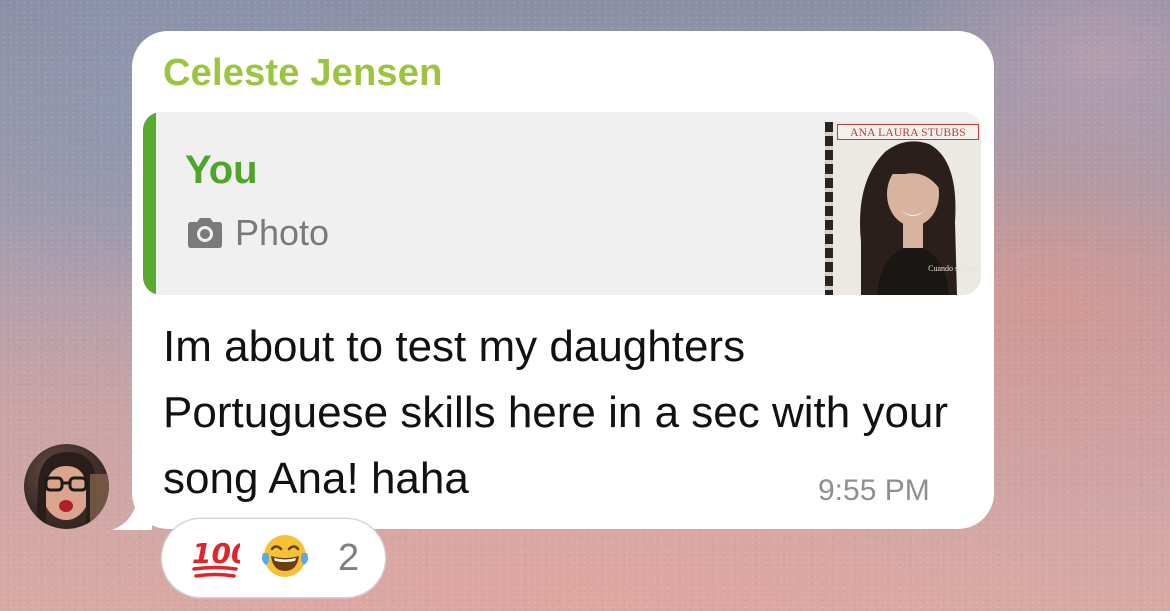 This screenshot has width=1170, height=611. I want to click on reaction-count: 2, so click(349, 558).